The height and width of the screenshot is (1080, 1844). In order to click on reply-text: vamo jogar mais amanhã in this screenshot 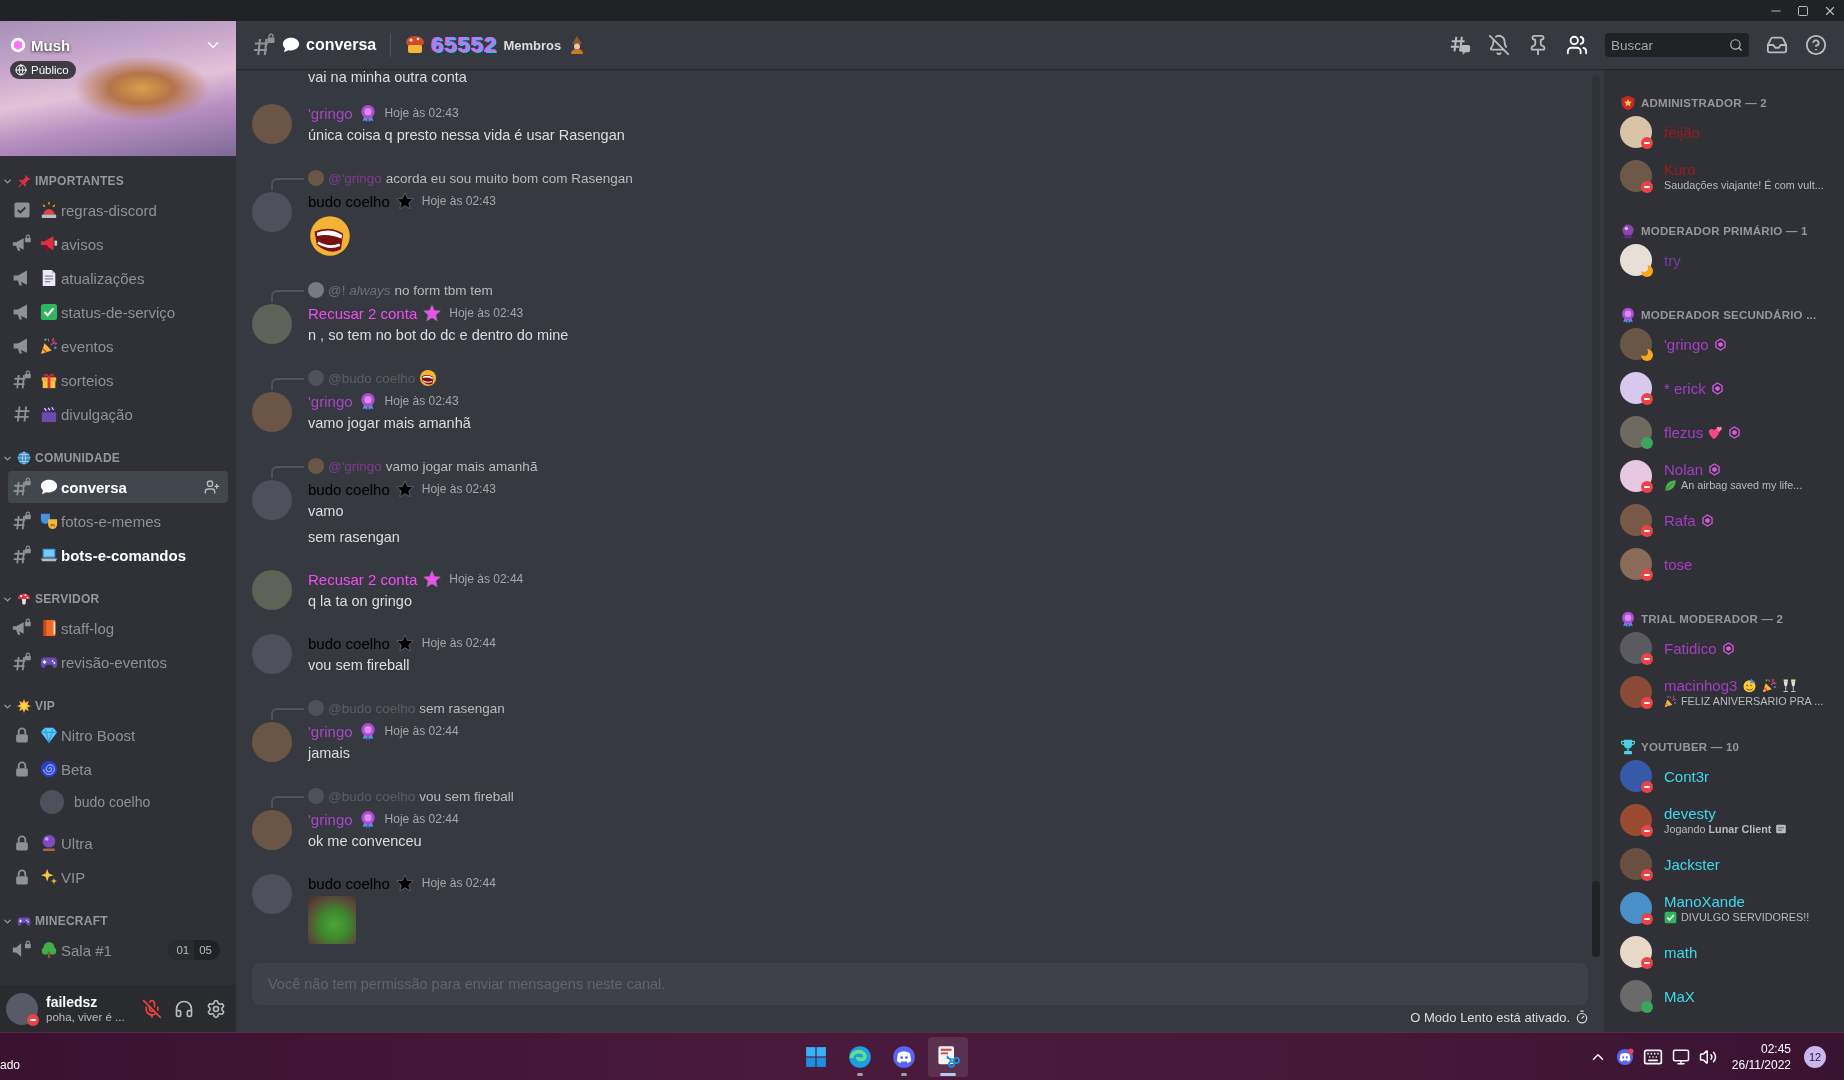, I will do `click(461, 466)`.